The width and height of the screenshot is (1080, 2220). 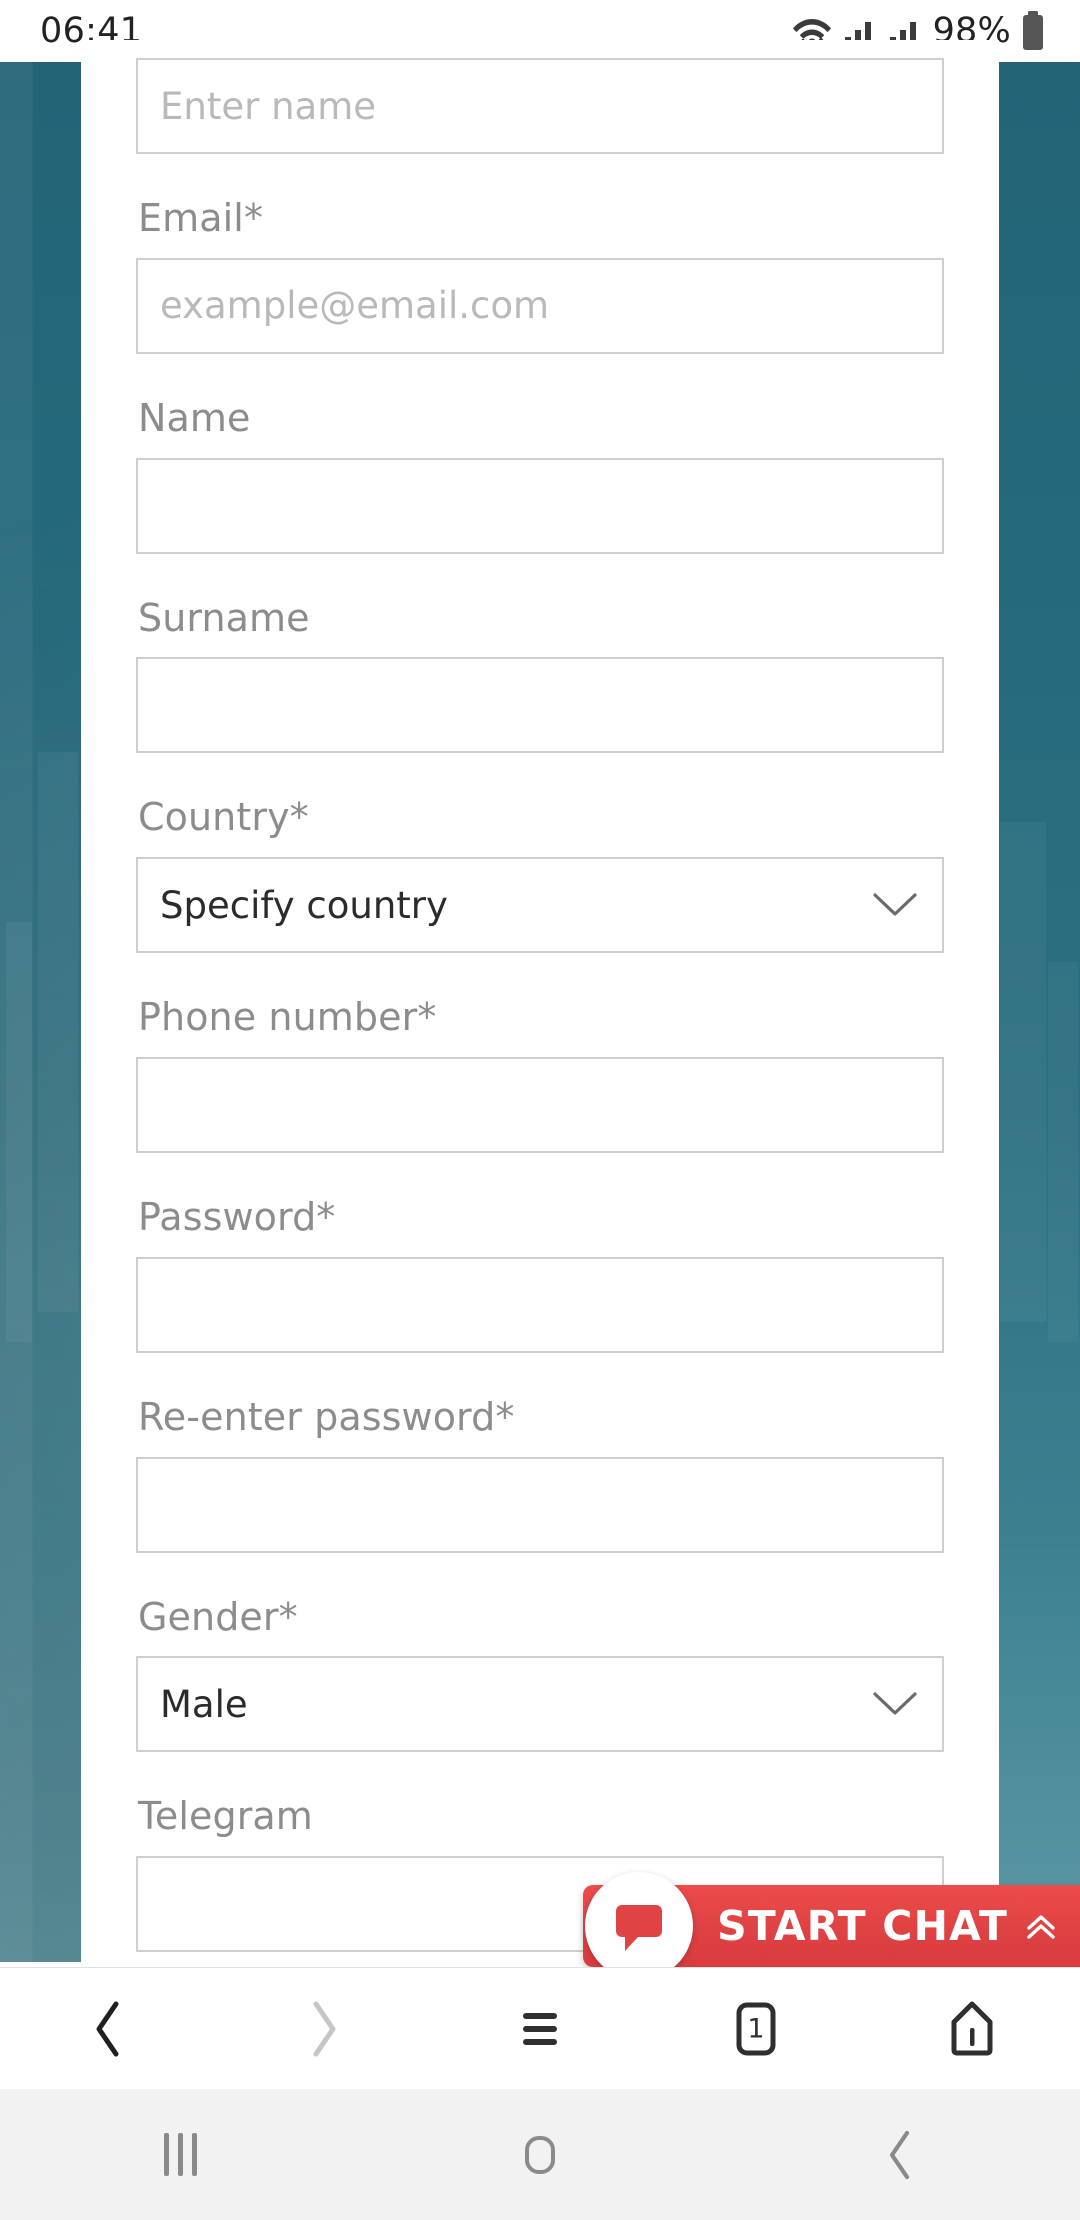 I want to click on hamburger-icon, so click(x=540, y=2028).